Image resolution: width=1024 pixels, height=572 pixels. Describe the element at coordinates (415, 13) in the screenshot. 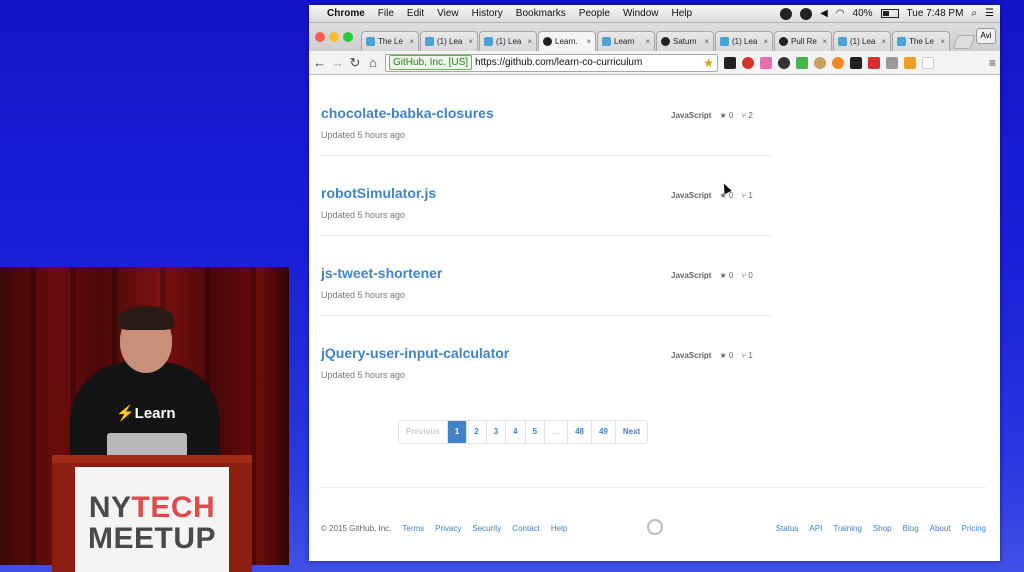

I see `menu-edit: Edit` at that location.